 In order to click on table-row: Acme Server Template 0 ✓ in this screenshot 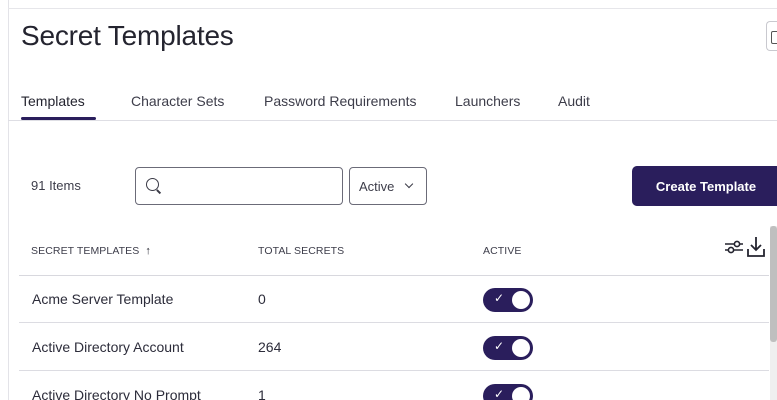, I will do `click(394, 299)`.